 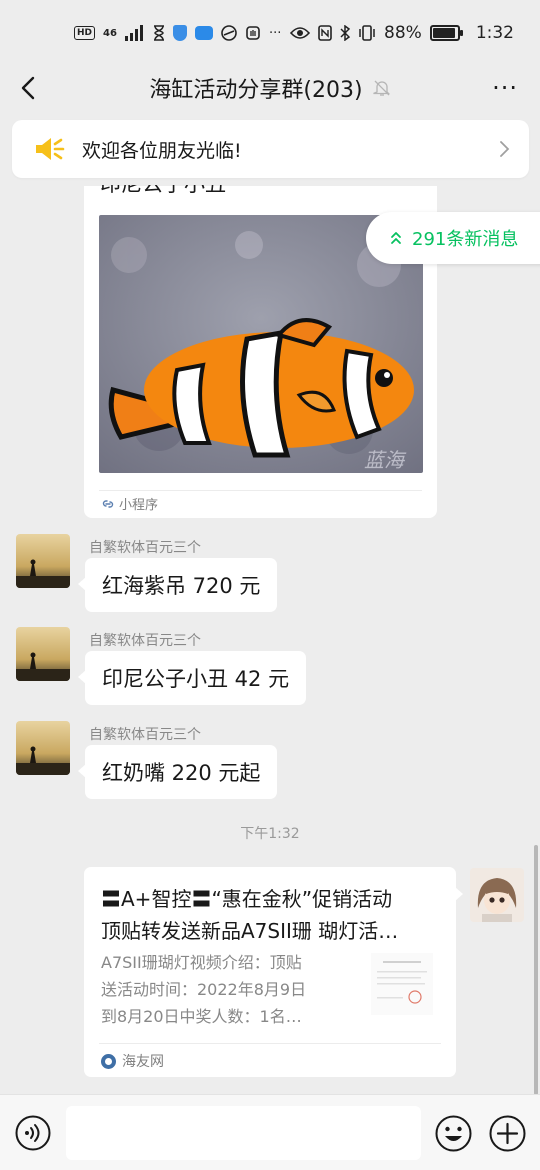 I want to click on mini-program-text: 小程序, so click(x=139, y=505).